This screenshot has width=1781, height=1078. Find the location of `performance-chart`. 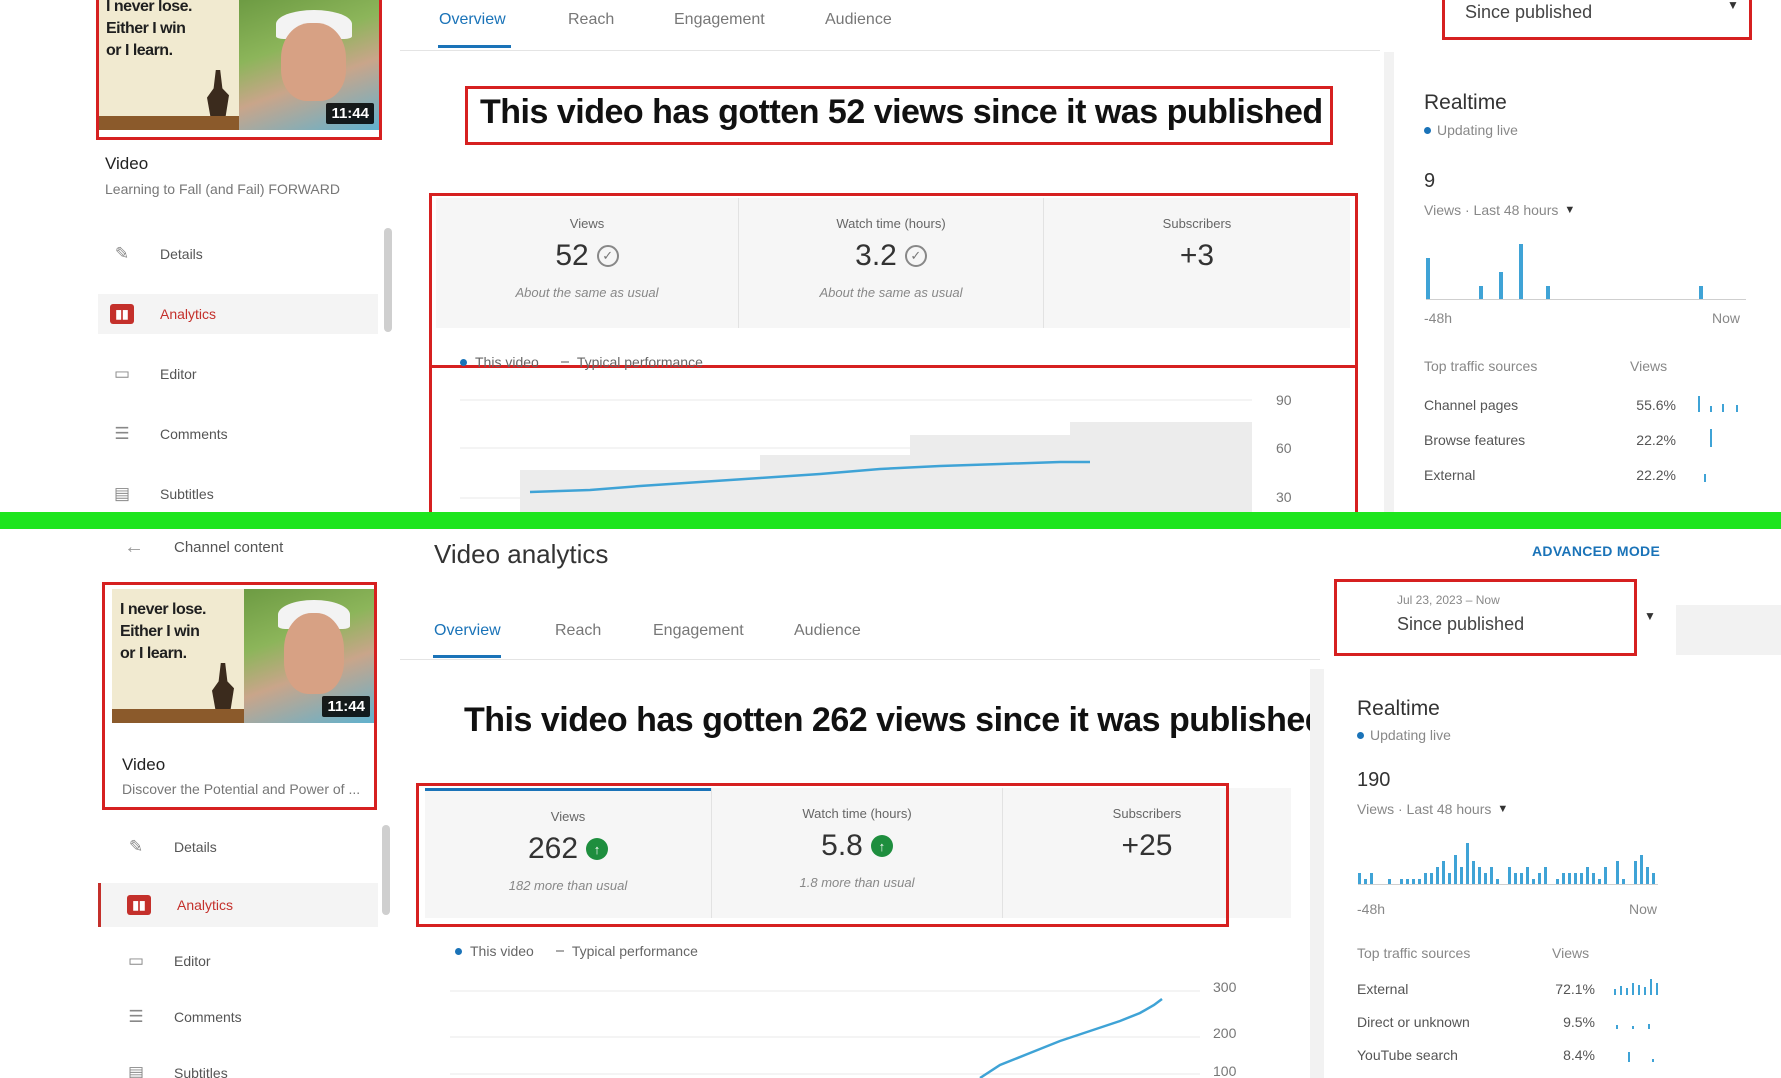

performance-chart is located at coordinates (825, 1034).